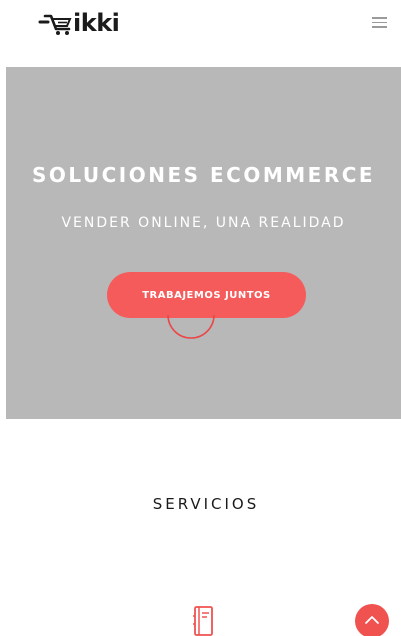  I want to click on loading-spinner-icon, so click(191, 326).